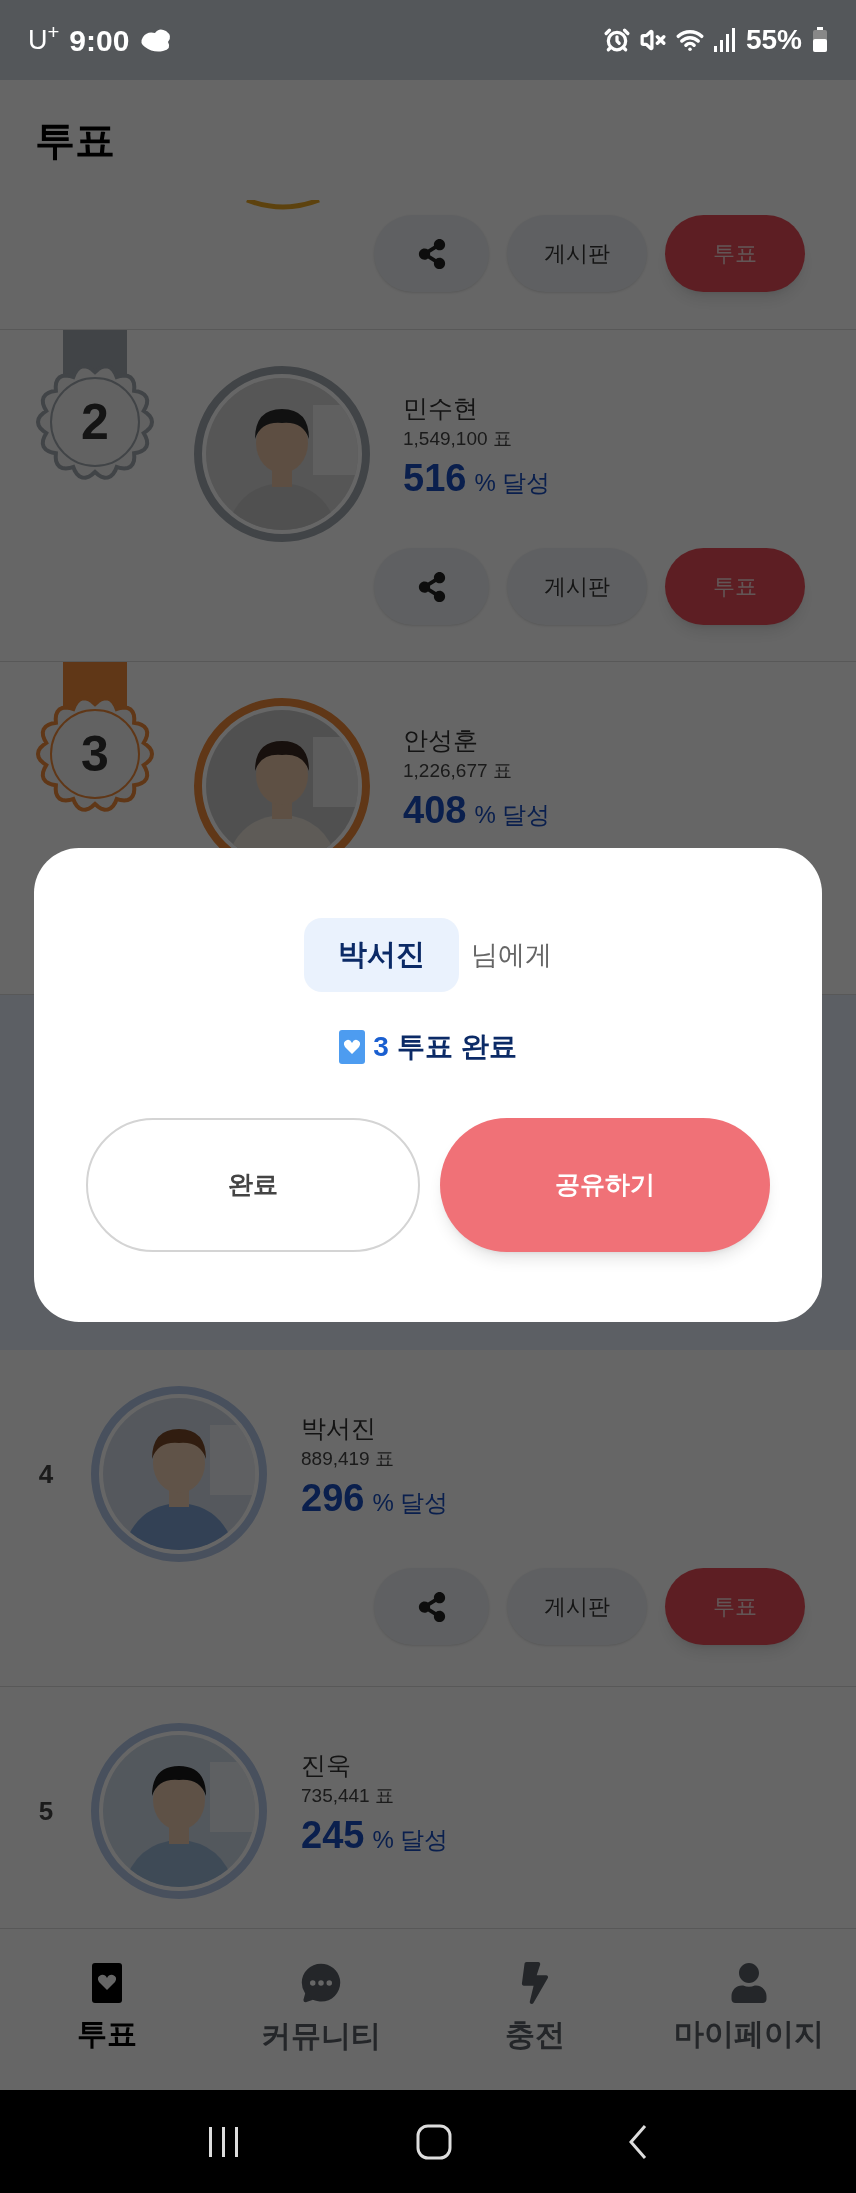 The width and height of the screenshot is (856, 2193). I want to click on achievement-percent: 245, so click(333, 1835).